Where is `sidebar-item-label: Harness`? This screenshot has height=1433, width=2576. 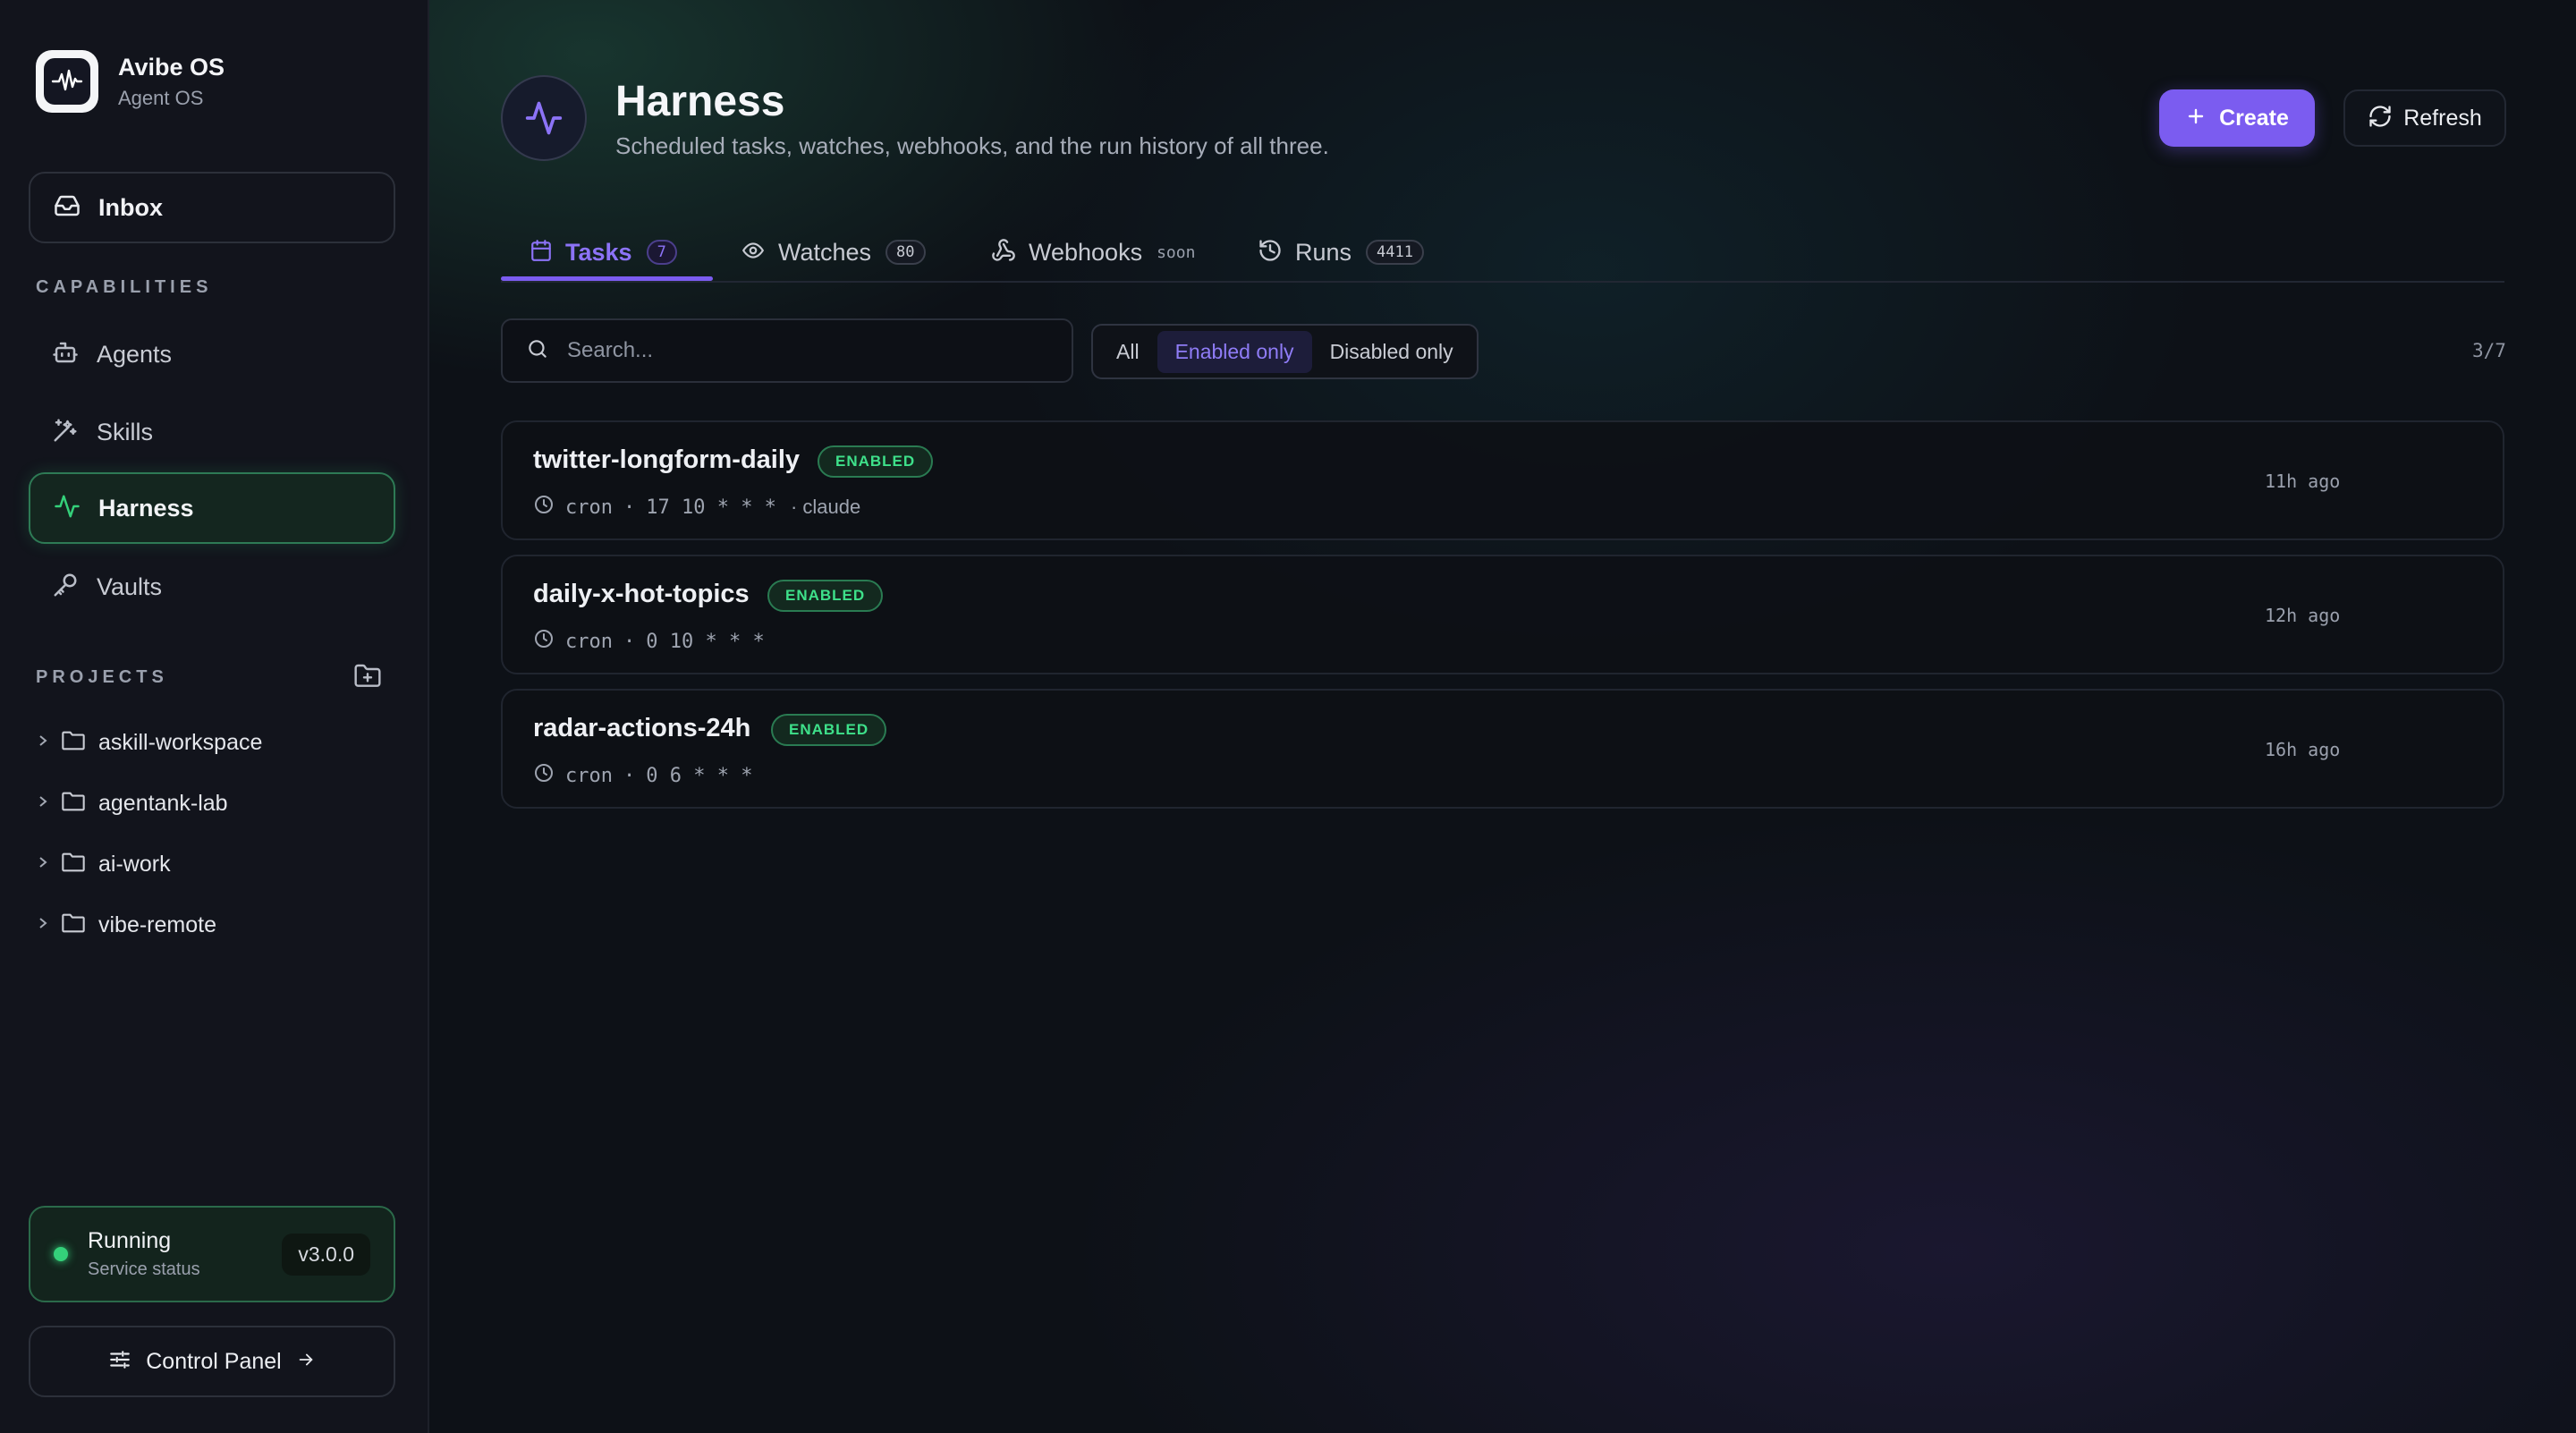 sidebar-item-label: Harness is located at coordinates (146, 507).